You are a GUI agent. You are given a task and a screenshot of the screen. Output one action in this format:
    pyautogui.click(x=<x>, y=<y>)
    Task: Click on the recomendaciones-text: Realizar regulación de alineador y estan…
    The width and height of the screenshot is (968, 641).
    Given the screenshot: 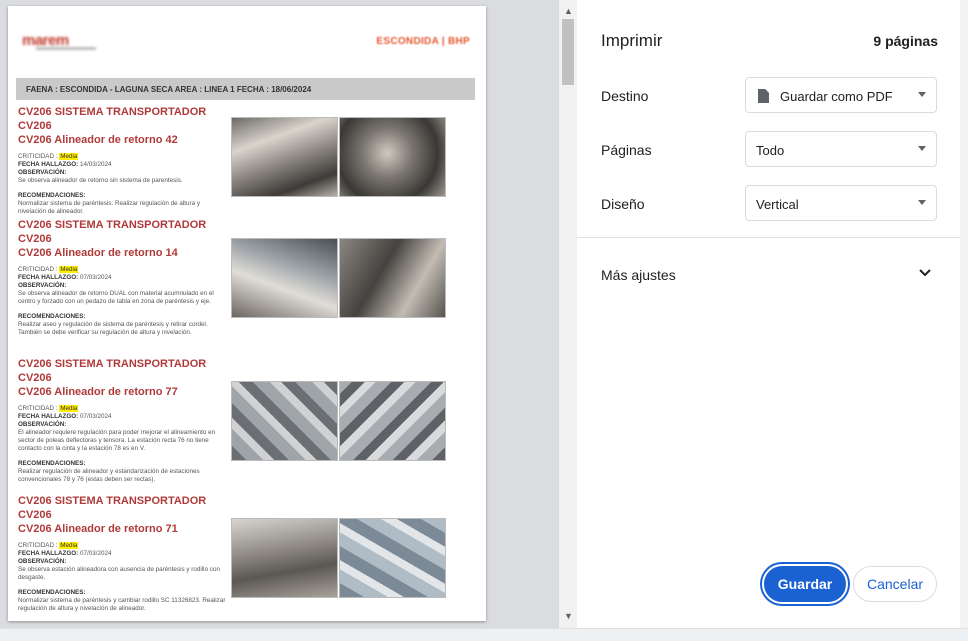 What is the action you would take?
    pyautogui.click(x=109, y=475)
    